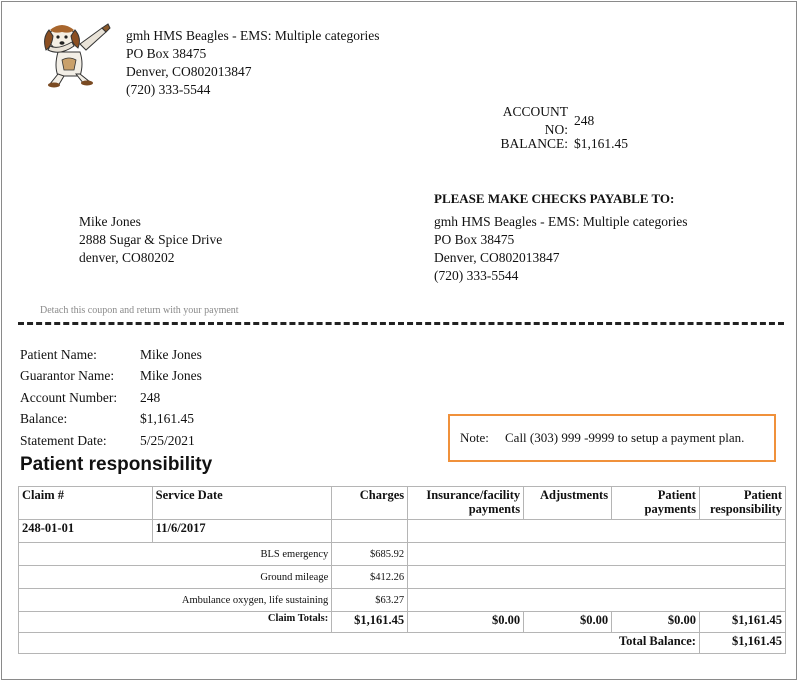 This screenshot has height=682, width=800. What do you see at coordinates (175, 622) in the screenshot?
I see `claim-totals-label: Claim Totals:` at bounding box center [175, 622].